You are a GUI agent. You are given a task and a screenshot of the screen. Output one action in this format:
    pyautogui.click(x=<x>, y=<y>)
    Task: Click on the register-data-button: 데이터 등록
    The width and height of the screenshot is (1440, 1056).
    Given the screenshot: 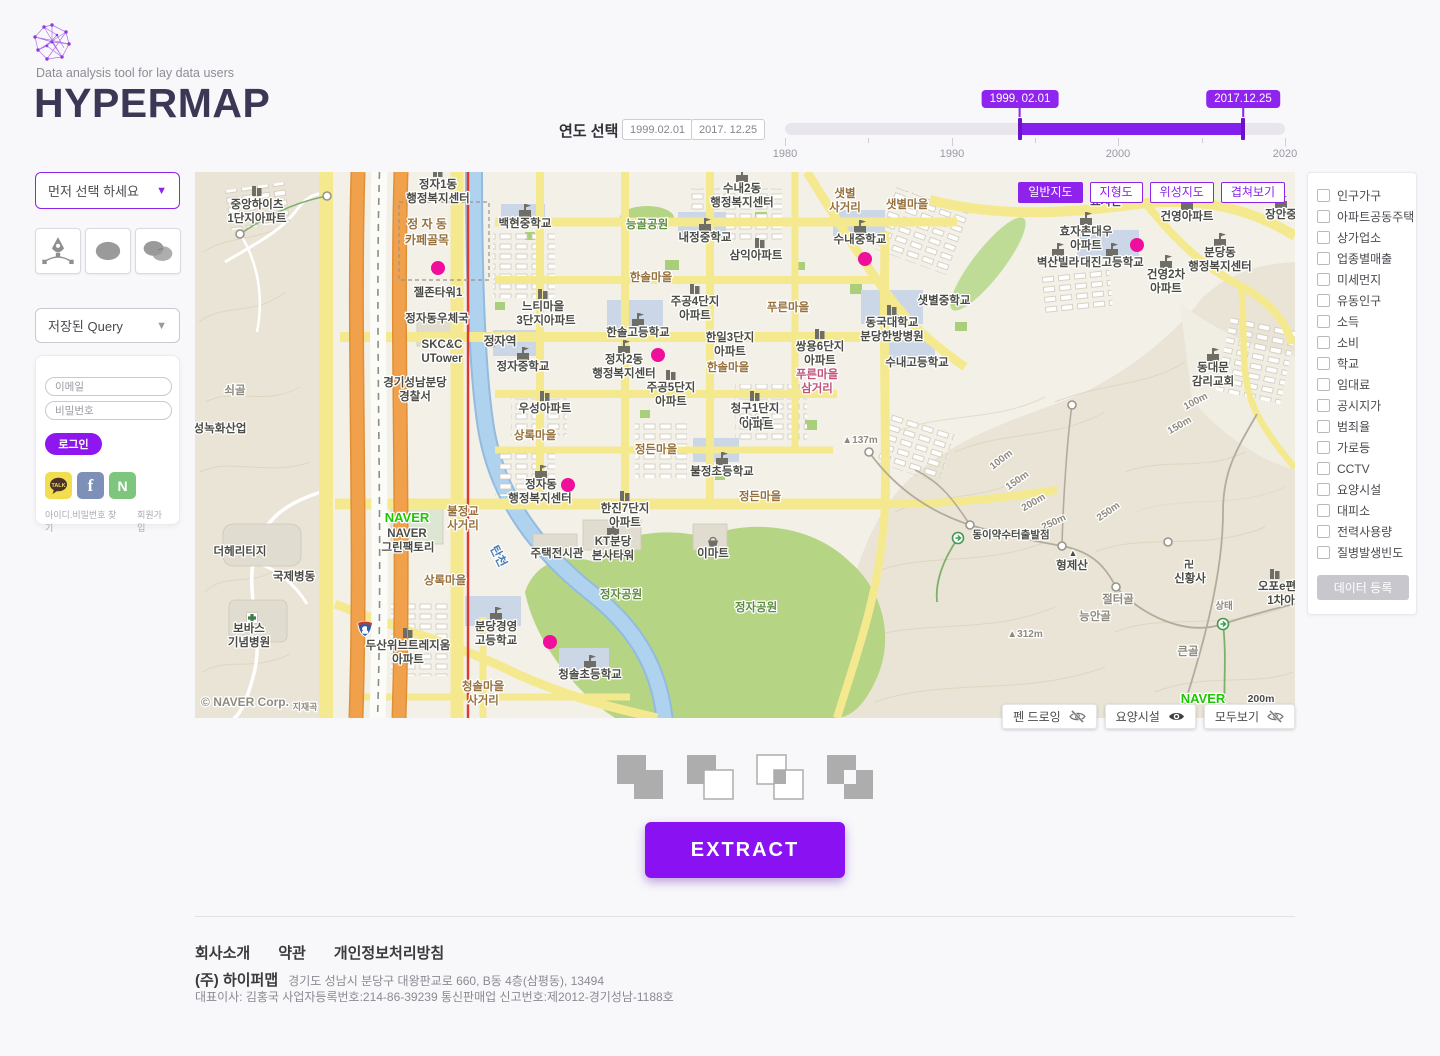 What is the action you would take?
    pyautogui.click(x=1363, y=587)
    